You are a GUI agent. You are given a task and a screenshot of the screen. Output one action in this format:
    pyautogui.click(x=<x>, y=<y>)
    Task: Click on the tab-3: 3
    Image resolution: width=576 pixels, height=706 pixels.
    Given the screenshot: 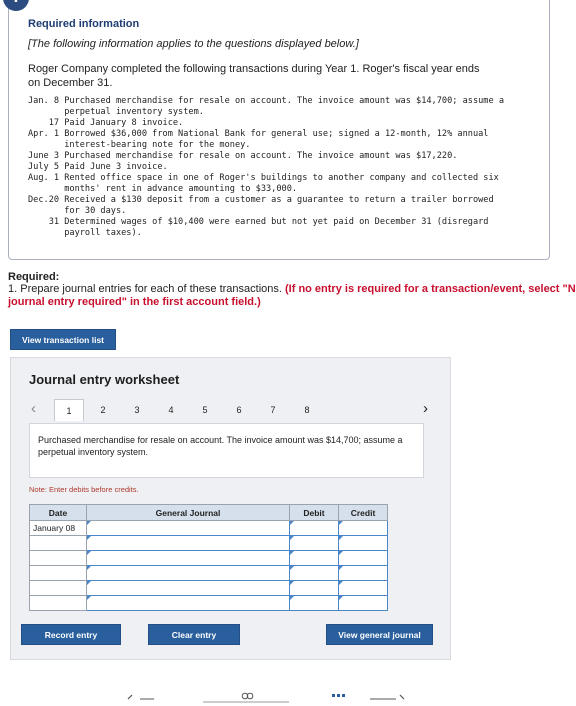 What is the action you would take?
    pyautogui.click(x=137, y=410)
    